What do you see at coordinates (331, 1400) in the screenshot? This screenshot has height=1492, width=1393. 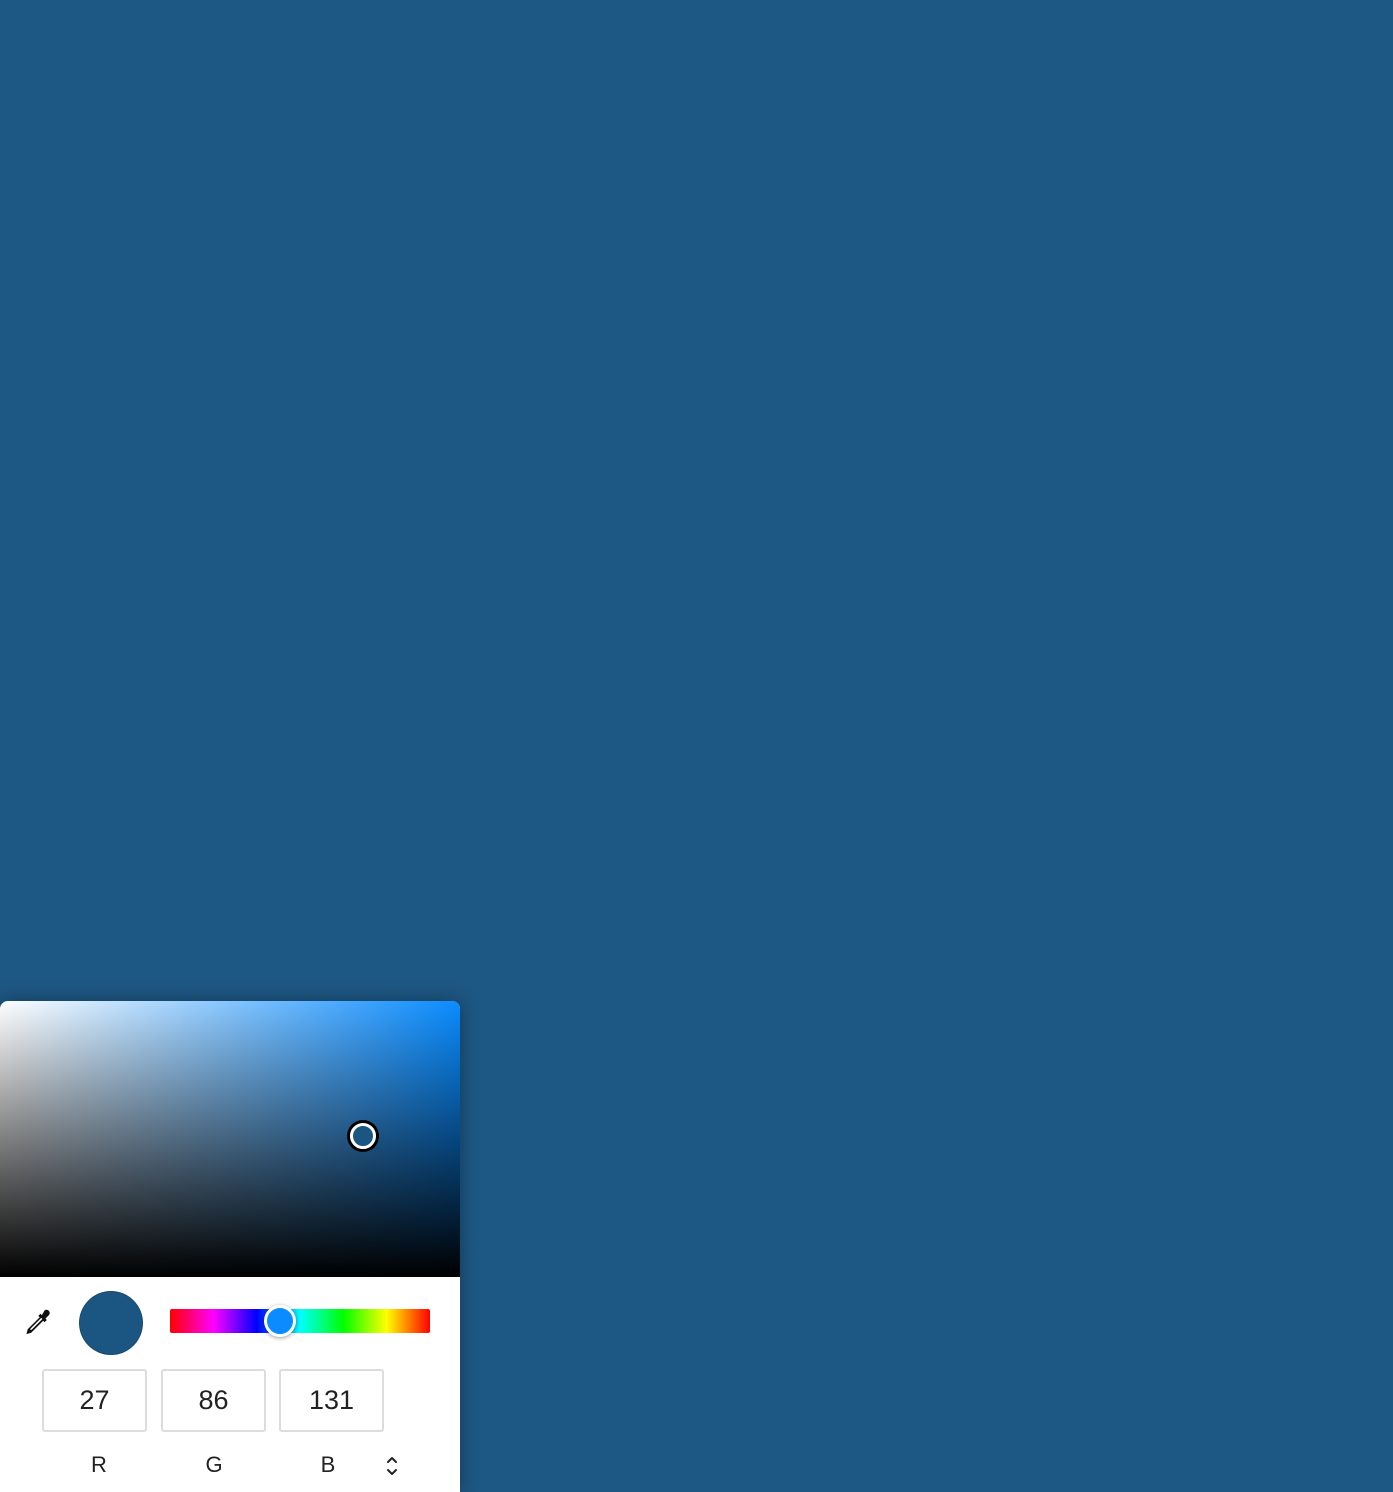 I see `blue-channel-input` at bounding box center [331, 1400].